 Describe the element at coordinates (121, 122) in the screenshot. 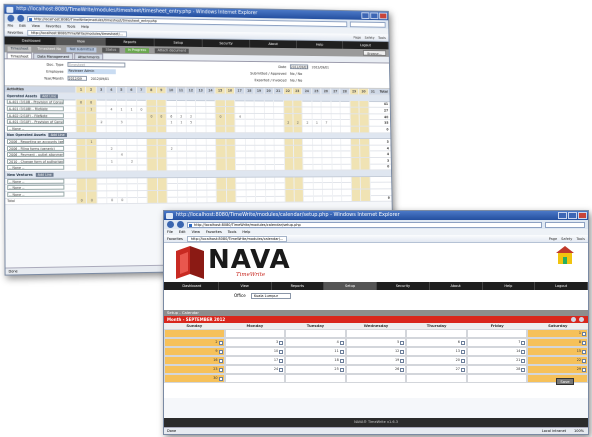

I see `day-cell: 3` at that location.